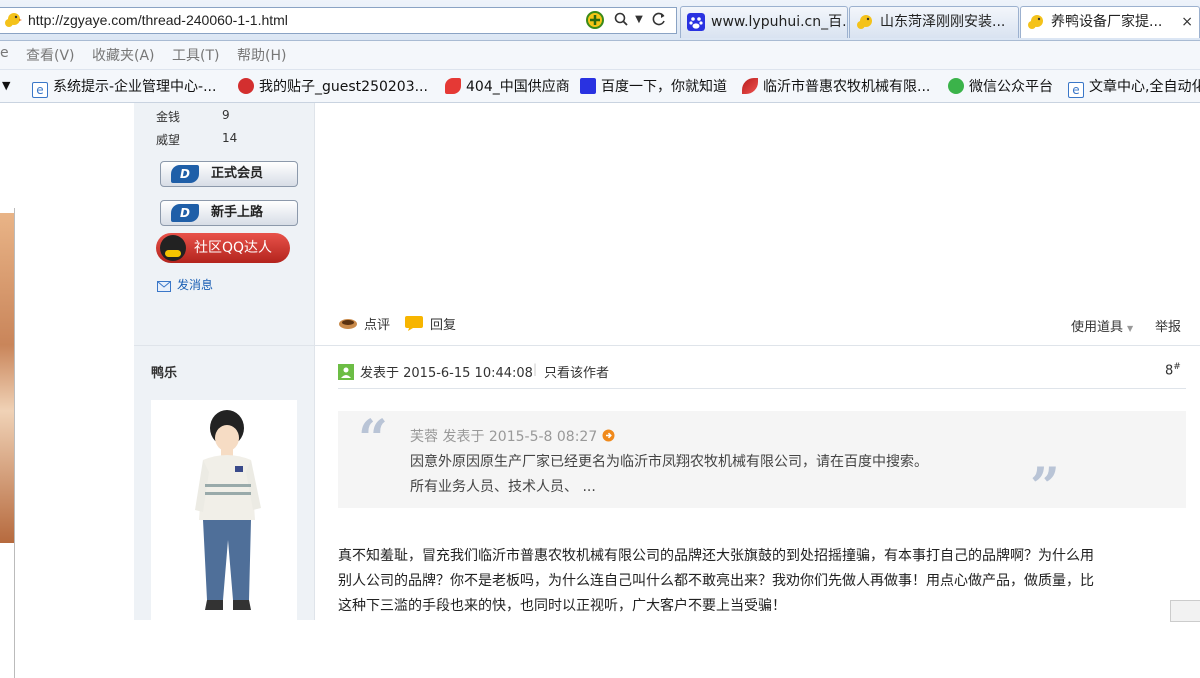 The height and width of the screenshot is (678, 1200). What do you see at coordinates (1185, 611) in the screenshot?
I see `floating-widget` at bounding box center [1185, 611].